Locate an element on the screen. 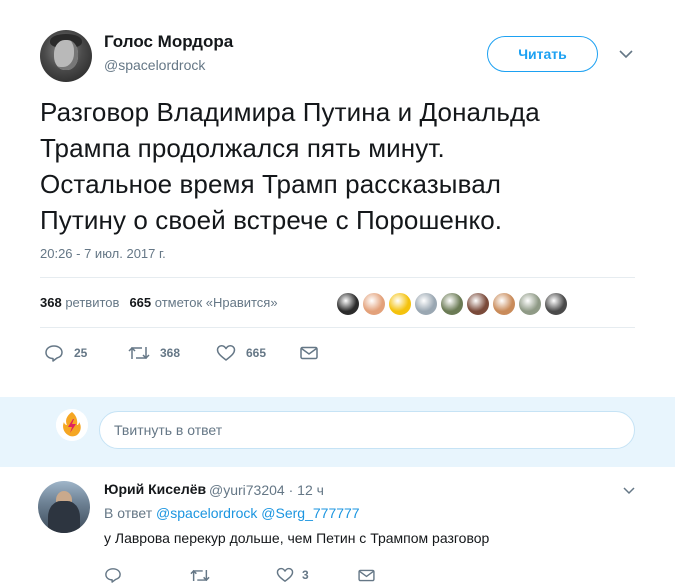 The image size is (675, 587). tweet-stats: 368 ретвитов 665 отметок «Нравится» is located at coordinates (159, 302).